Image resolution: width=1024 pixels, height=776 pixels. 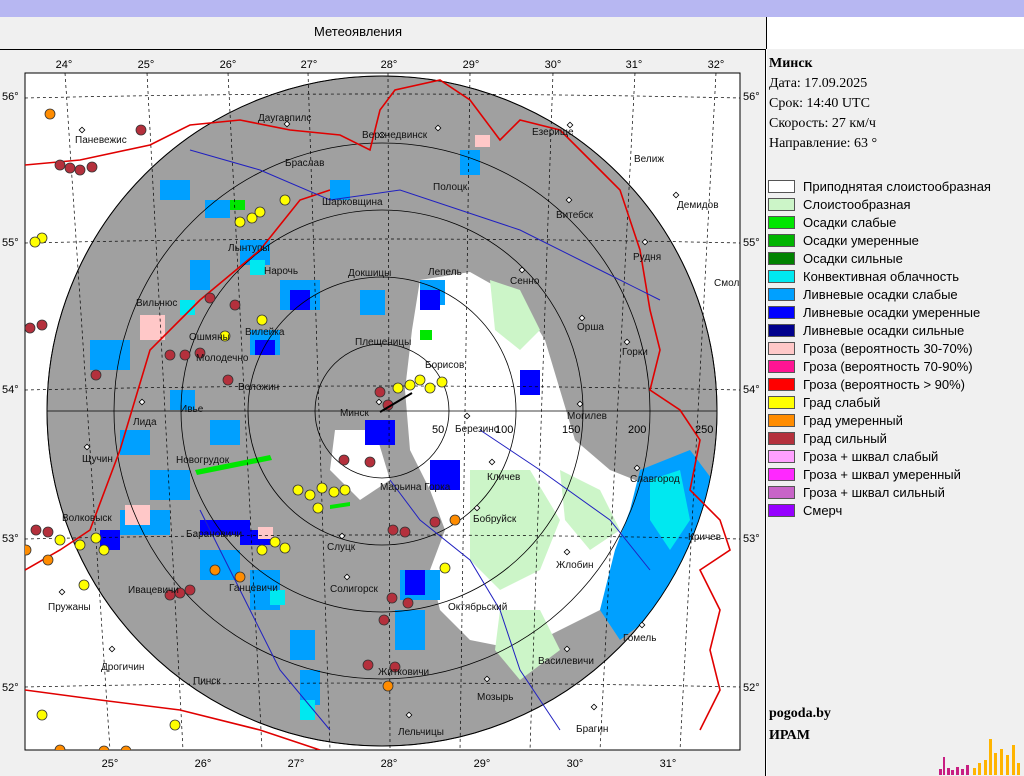 I want to click on city-label: Дрогичин, so click(x=122, y=667).